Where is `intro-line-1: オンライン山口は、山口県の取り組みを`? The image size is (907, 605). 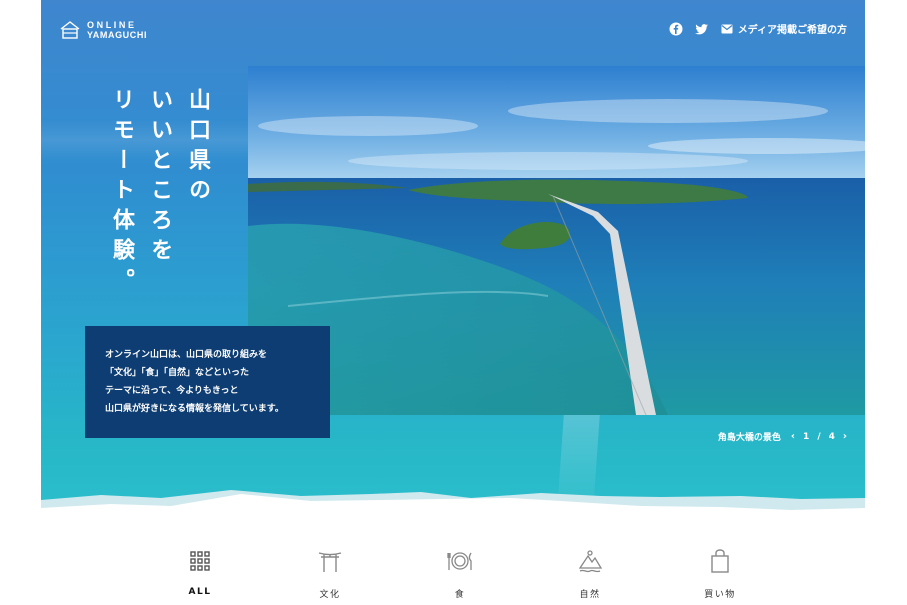
intro-line-1: オンライン山口は、山口県の取り組みを is located at coordinates (186, 355).